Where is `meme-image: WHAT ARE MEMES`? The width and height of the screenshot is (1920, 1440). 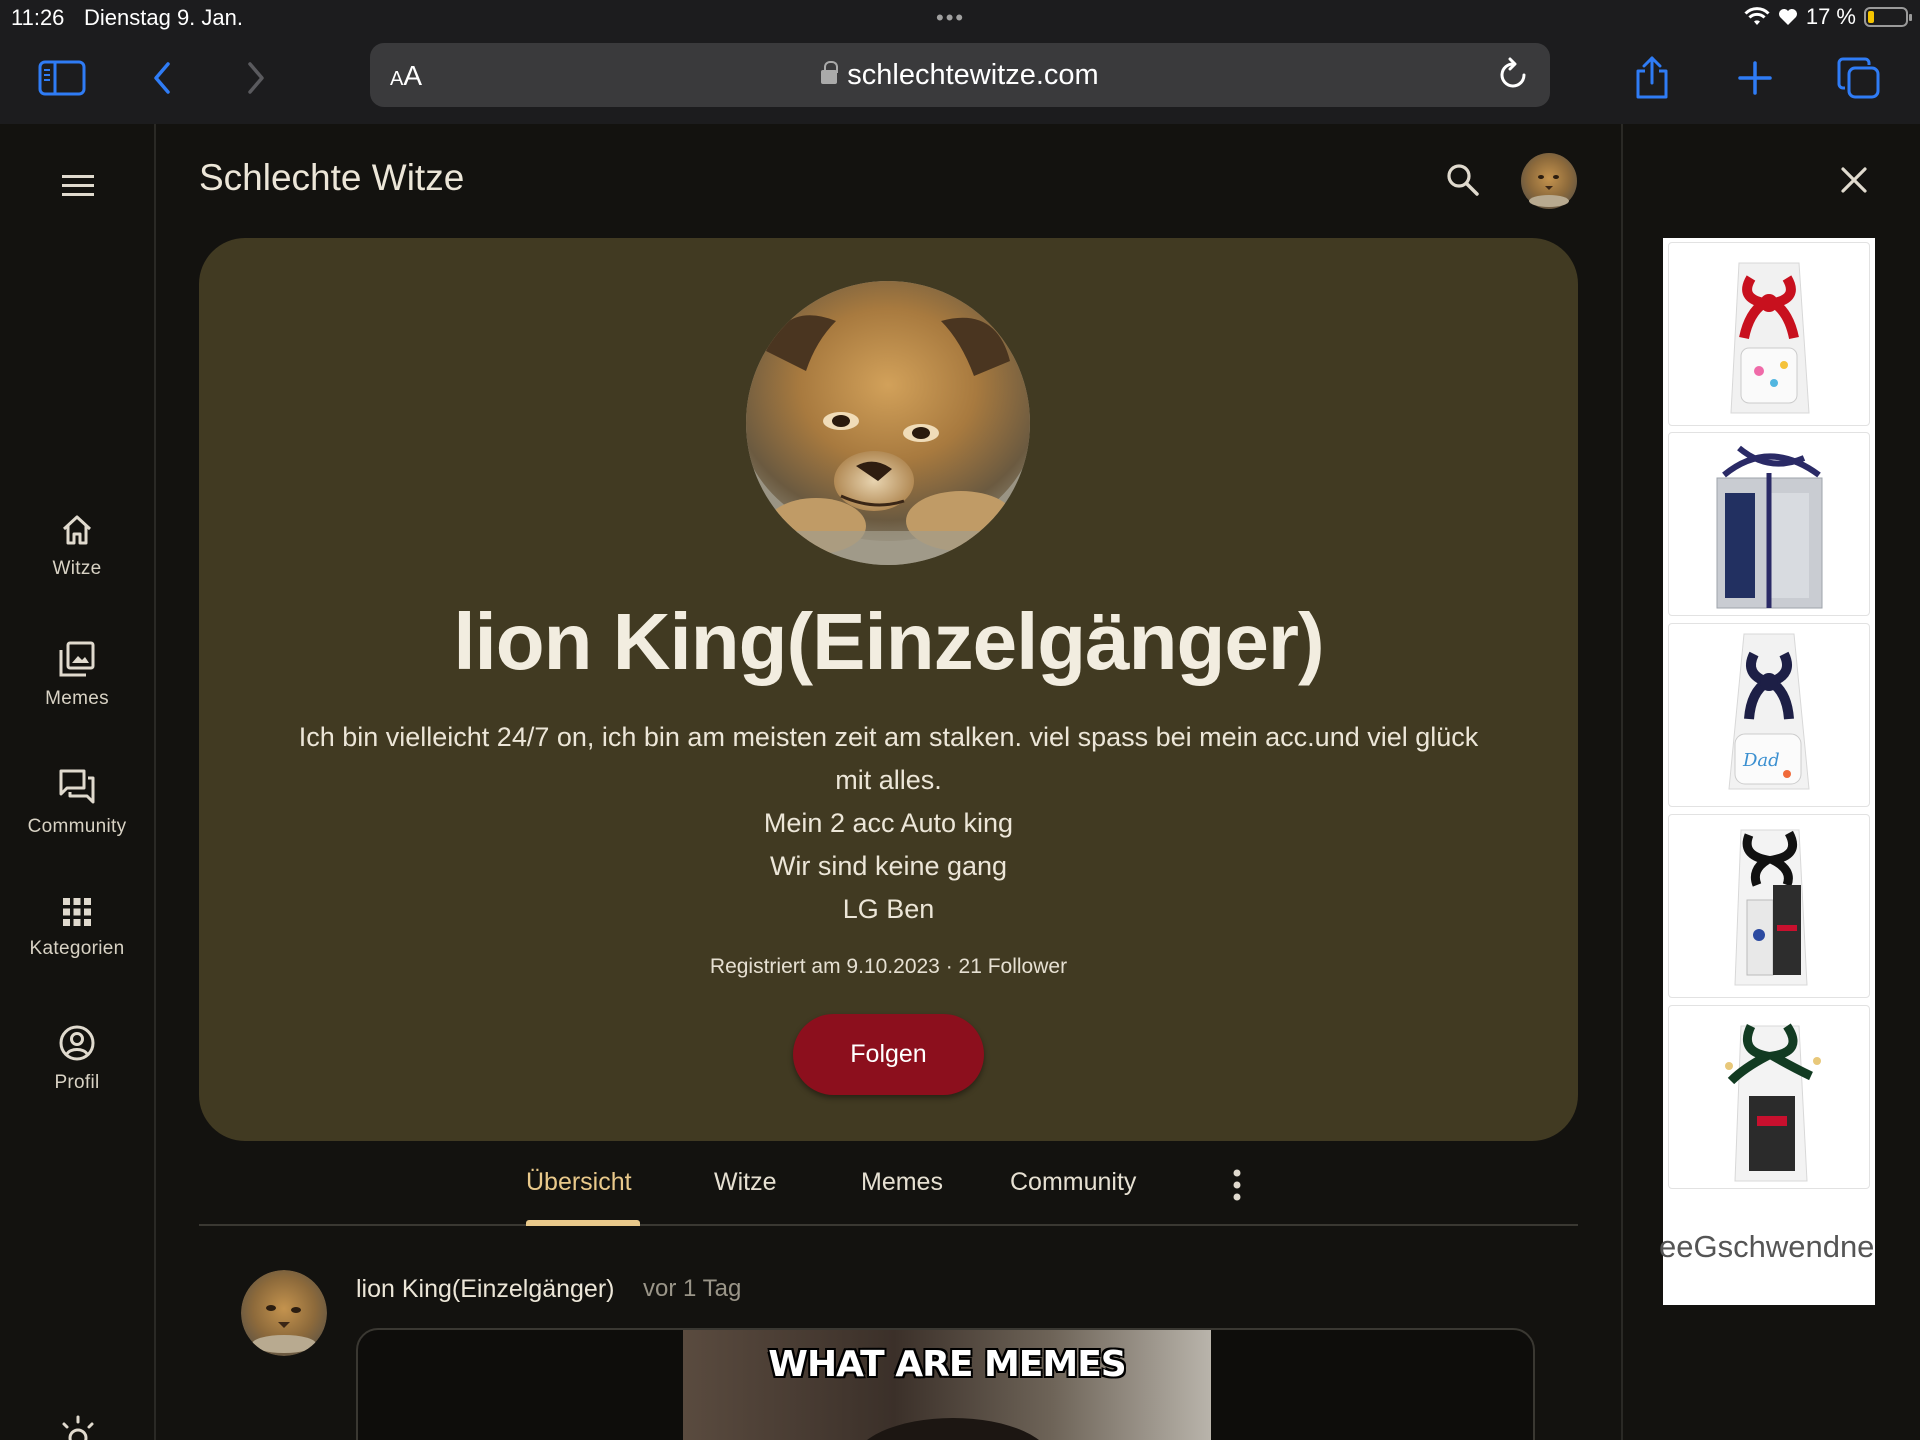
meme-image: WHAT ARE MEMES is located at coordinates (947, 1385).